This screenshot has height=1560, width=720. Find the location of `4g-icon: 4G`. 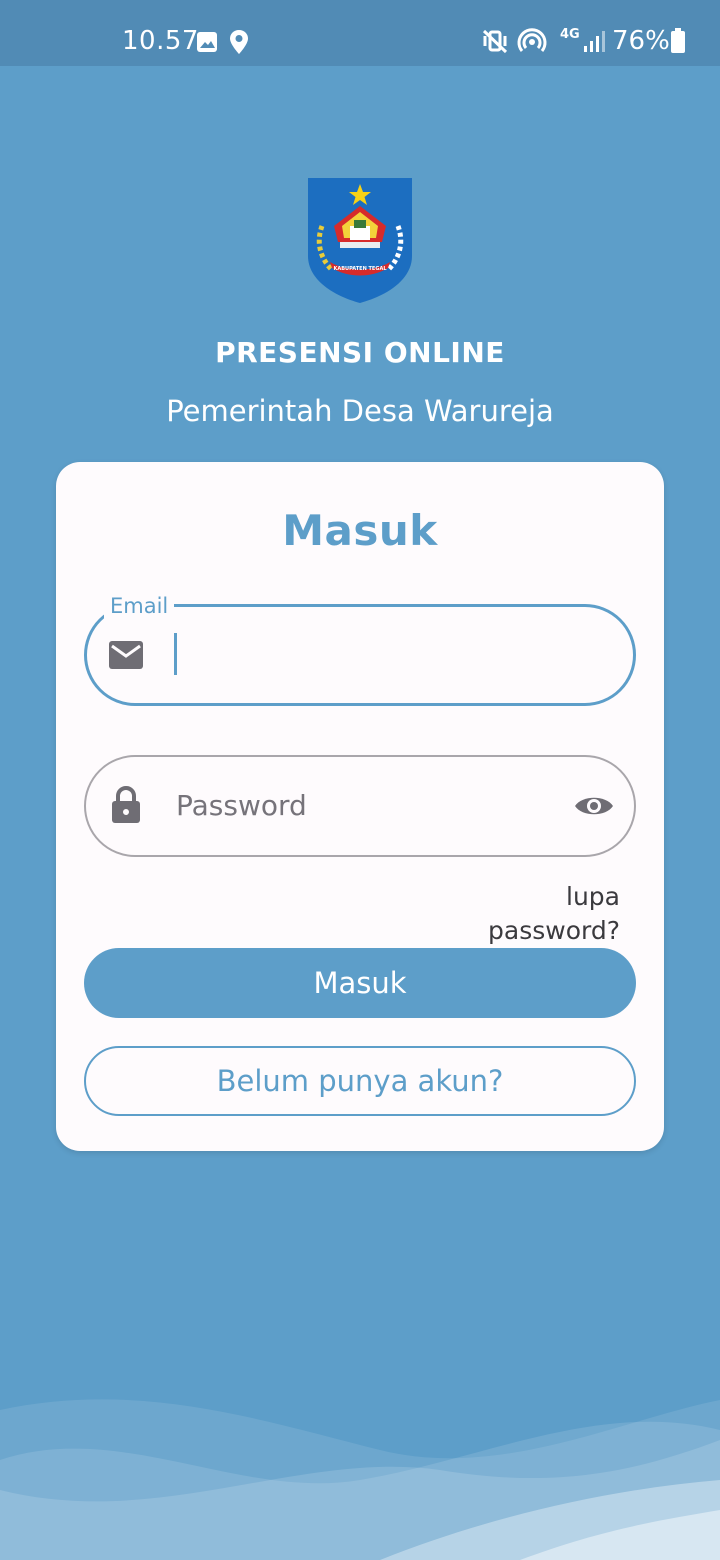

4g-icon: 4G is located at coordinates (570, 34).